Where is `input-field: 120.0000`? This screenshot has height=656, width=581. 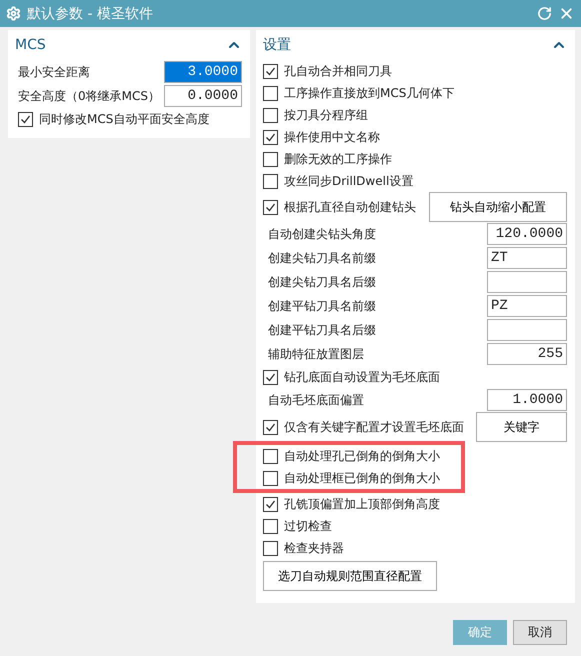
input-field: 120.0000 is located at coordinates (527, 234).